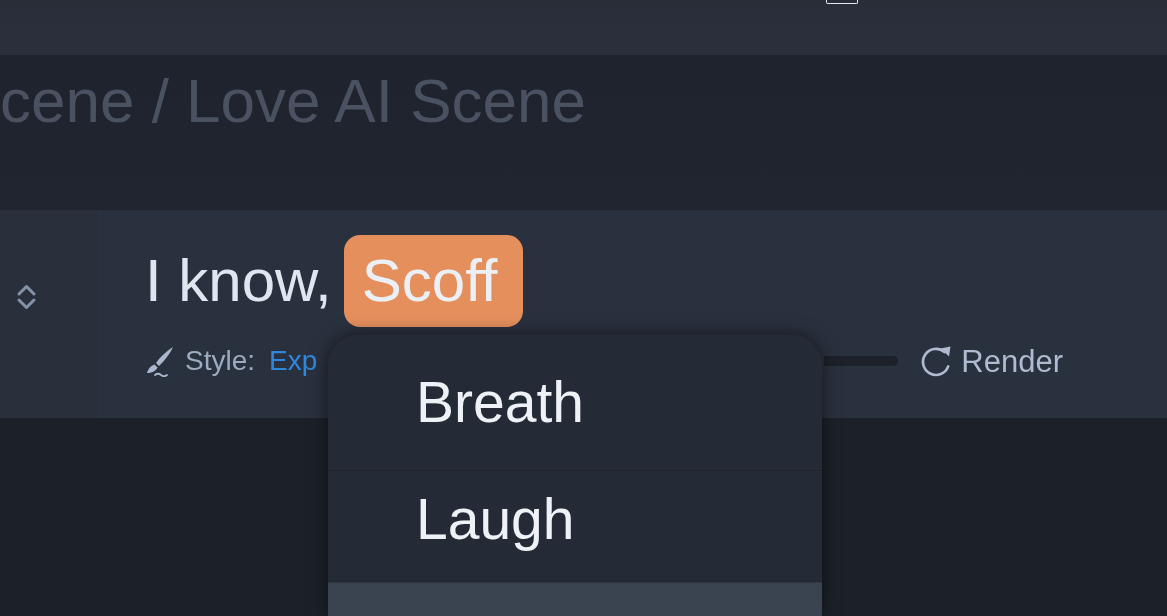 This screenshot has height=616, width=1167. I want to click on line-text: I know,, so click(238, 281).